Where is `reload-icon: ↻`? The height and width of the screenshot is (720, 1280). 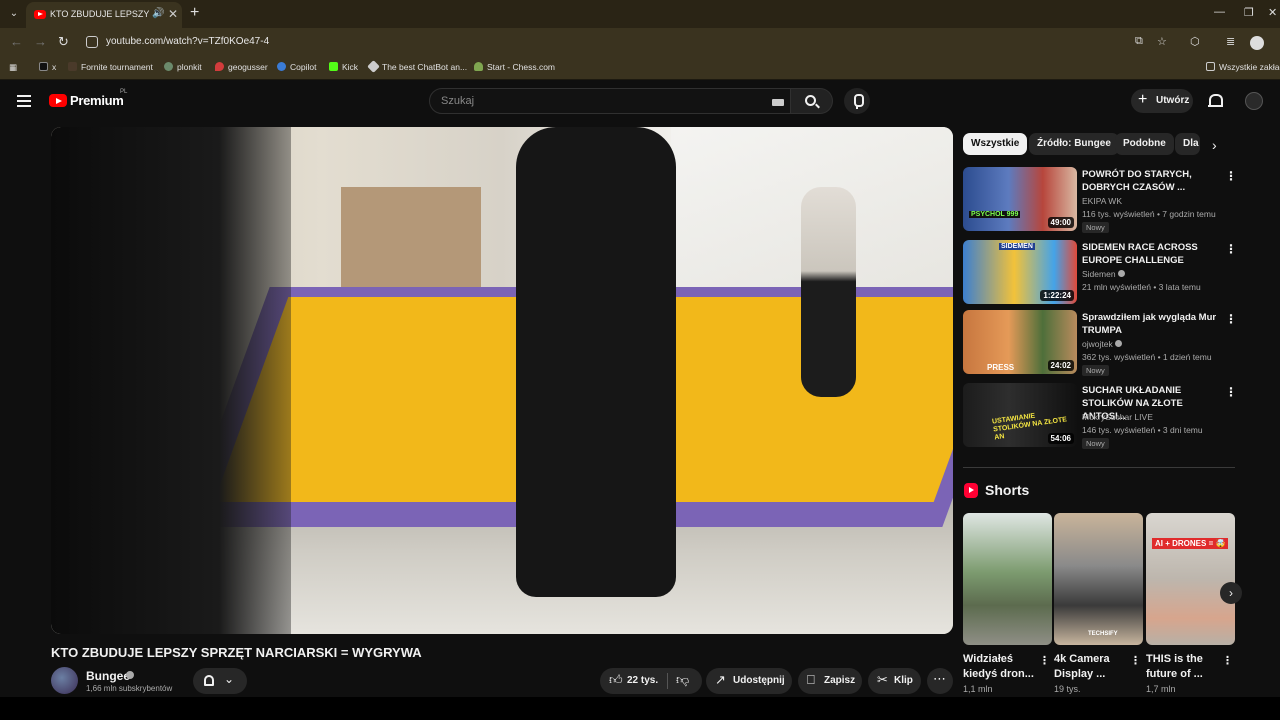 reload-icon: ↻ is located at coordinates (63, 42).